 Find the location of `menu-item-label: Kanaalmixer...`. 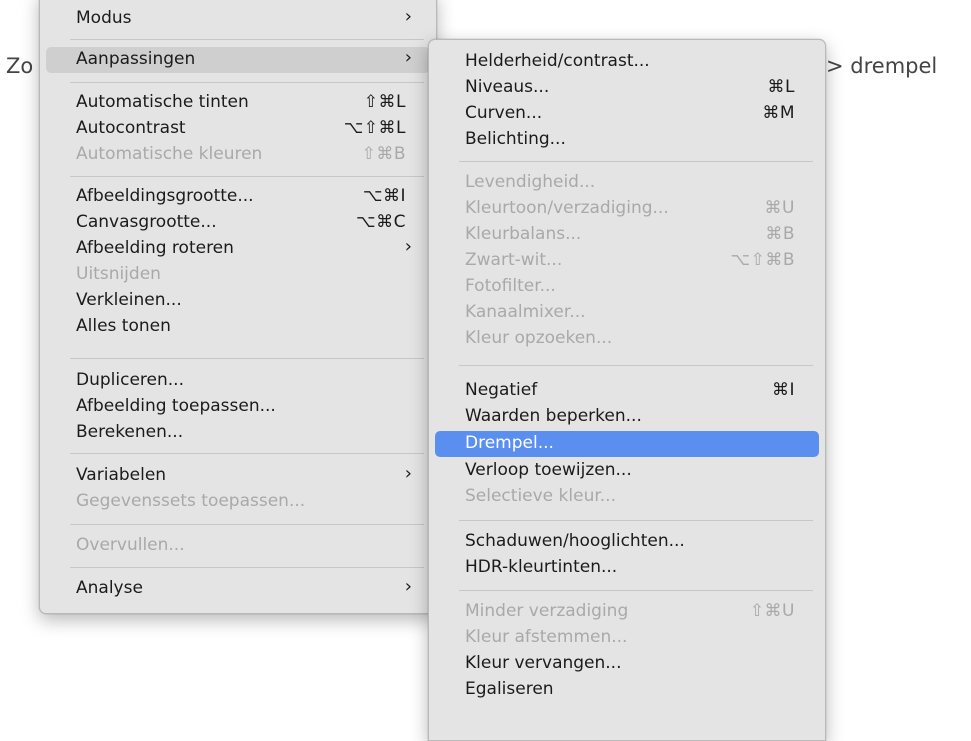

menu-item-label: Kanaalmixer... is located at coordinates (525, 312).